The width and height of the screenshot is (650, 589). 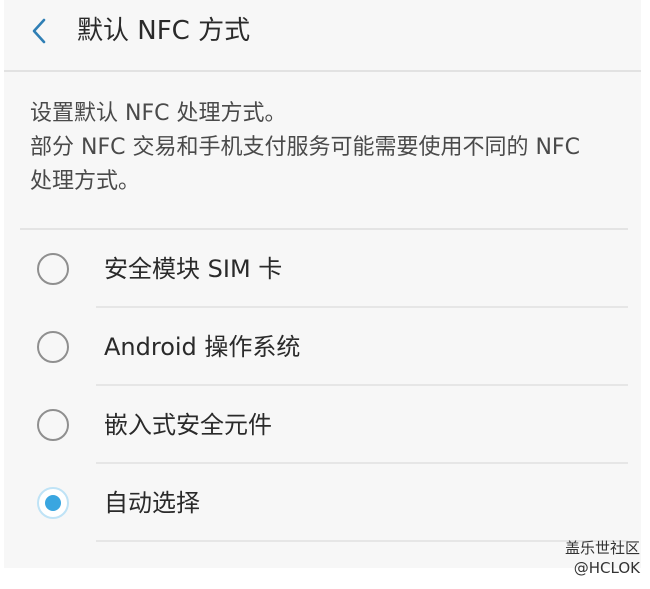 What do you see at coordinates (188, 425) in the screenshot?
I see `option-label: 嵌入式安全元件` at bounding box center [188, 425].